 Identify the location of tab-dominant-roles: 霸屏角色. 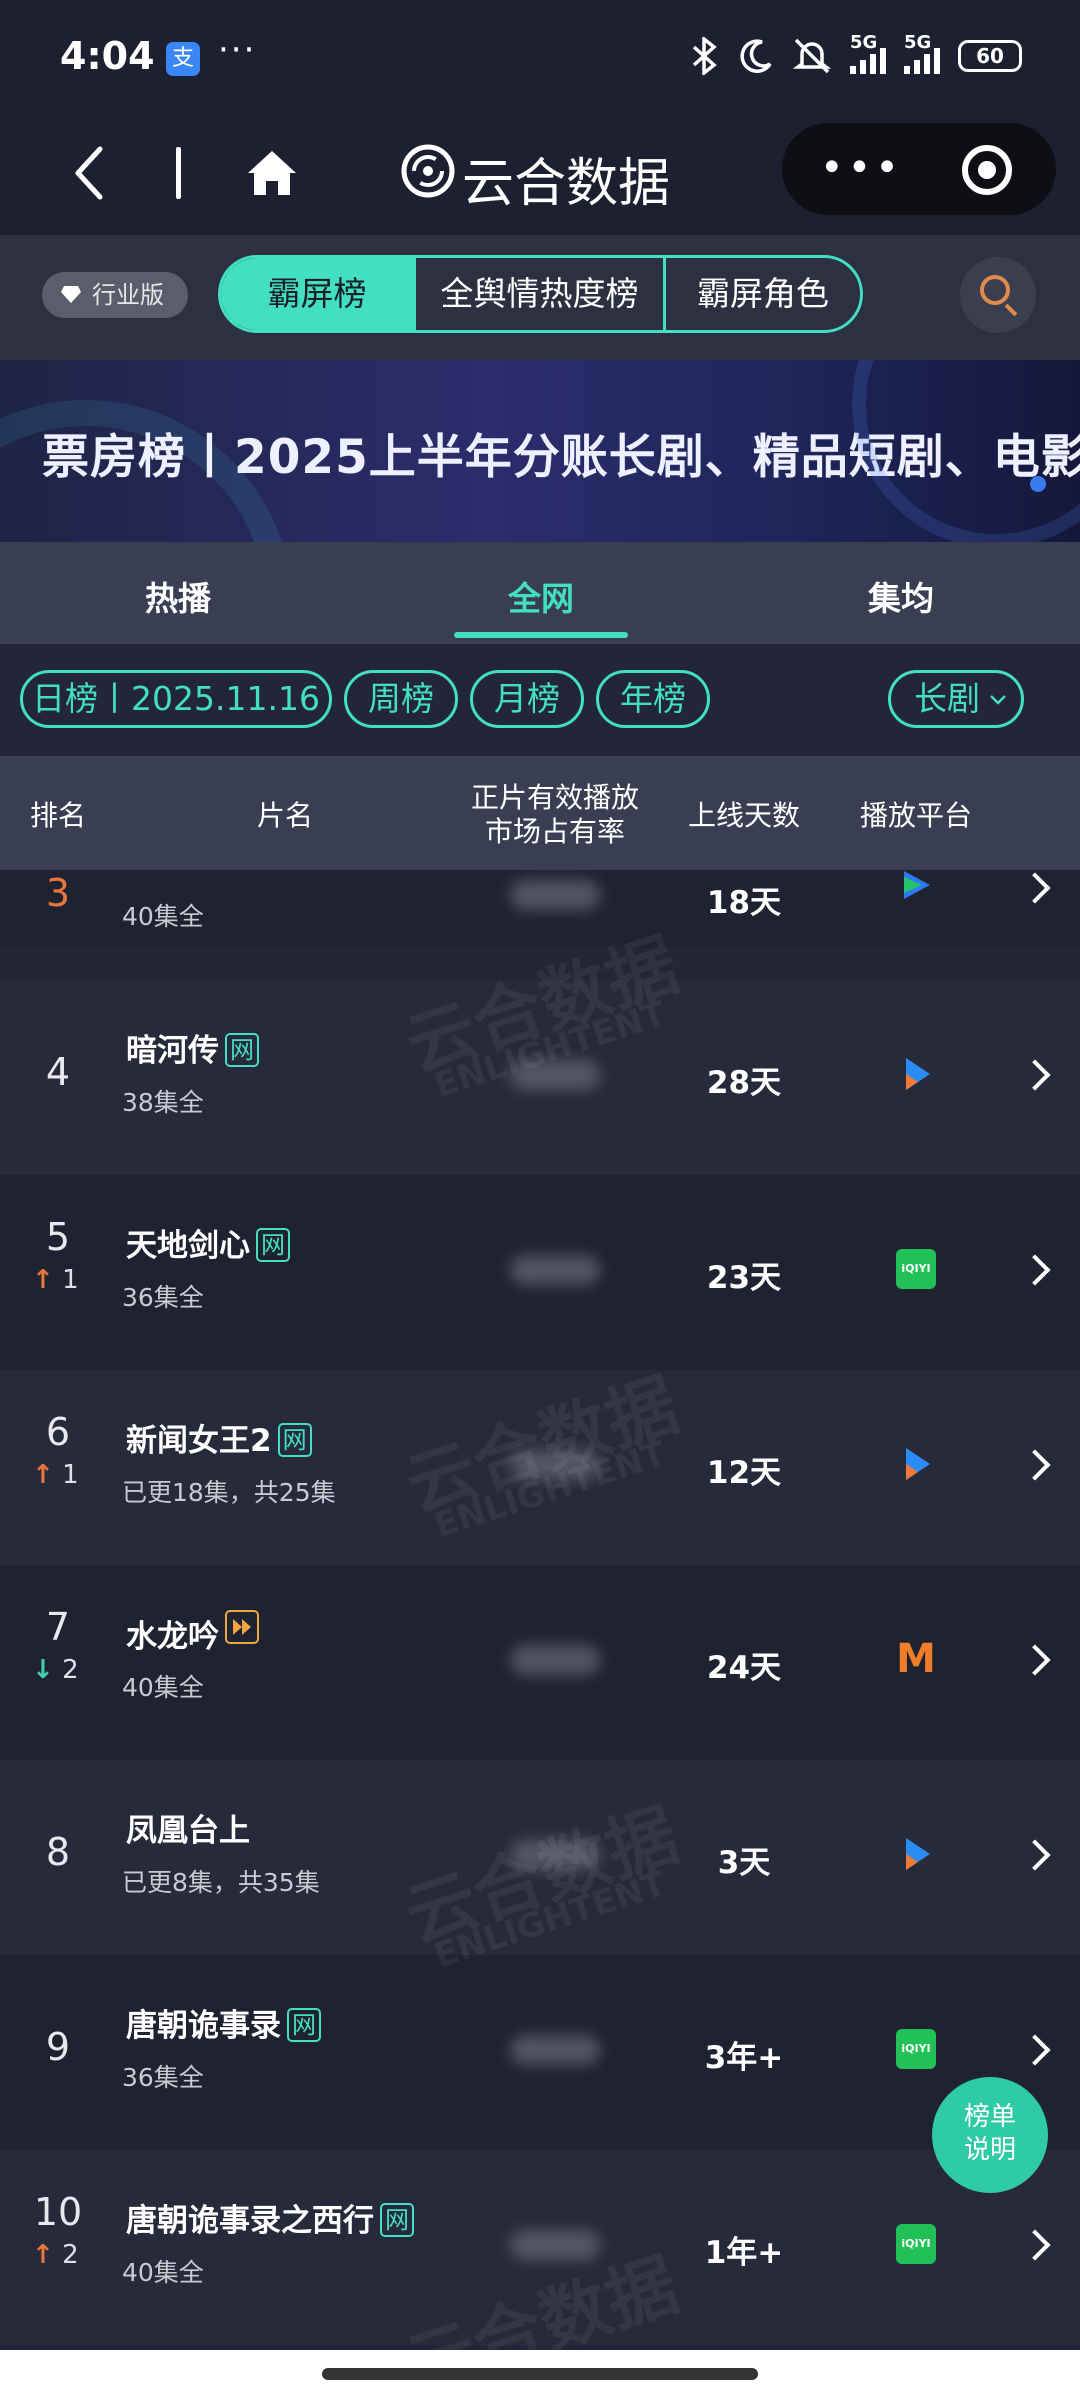
(763, 294).